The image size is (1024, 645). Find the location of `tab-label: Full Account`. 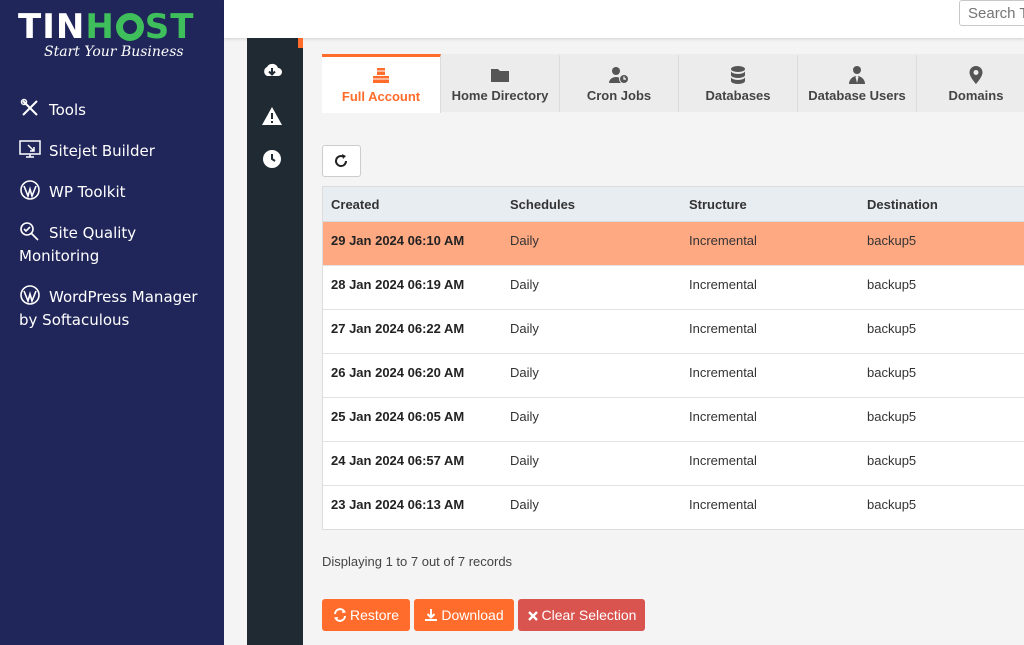

tab-label: Full Account is located at coordinates (381, 96).